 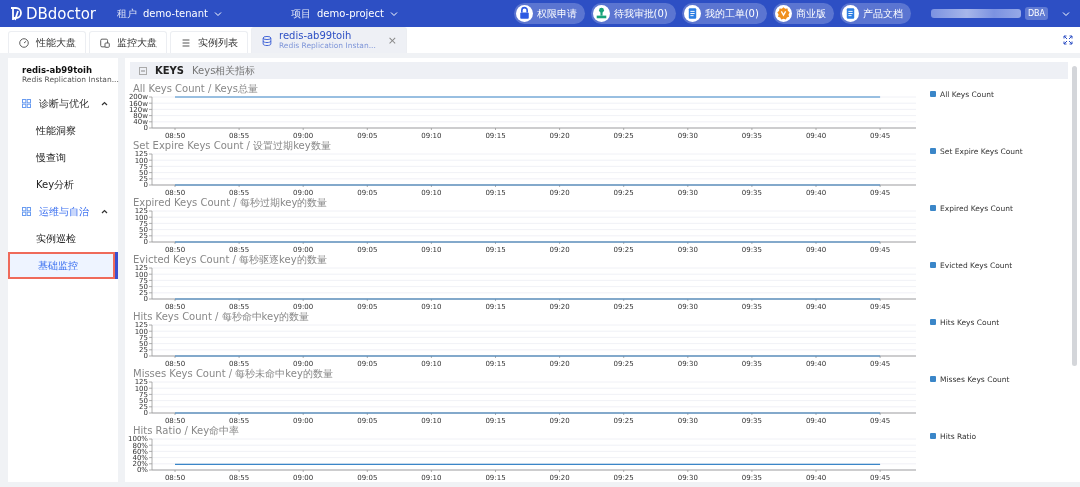 What do you see at coordinates (61, 265) in the screenshot?
I see `menu-item: 基础监控` at bounding box center [61, 265].